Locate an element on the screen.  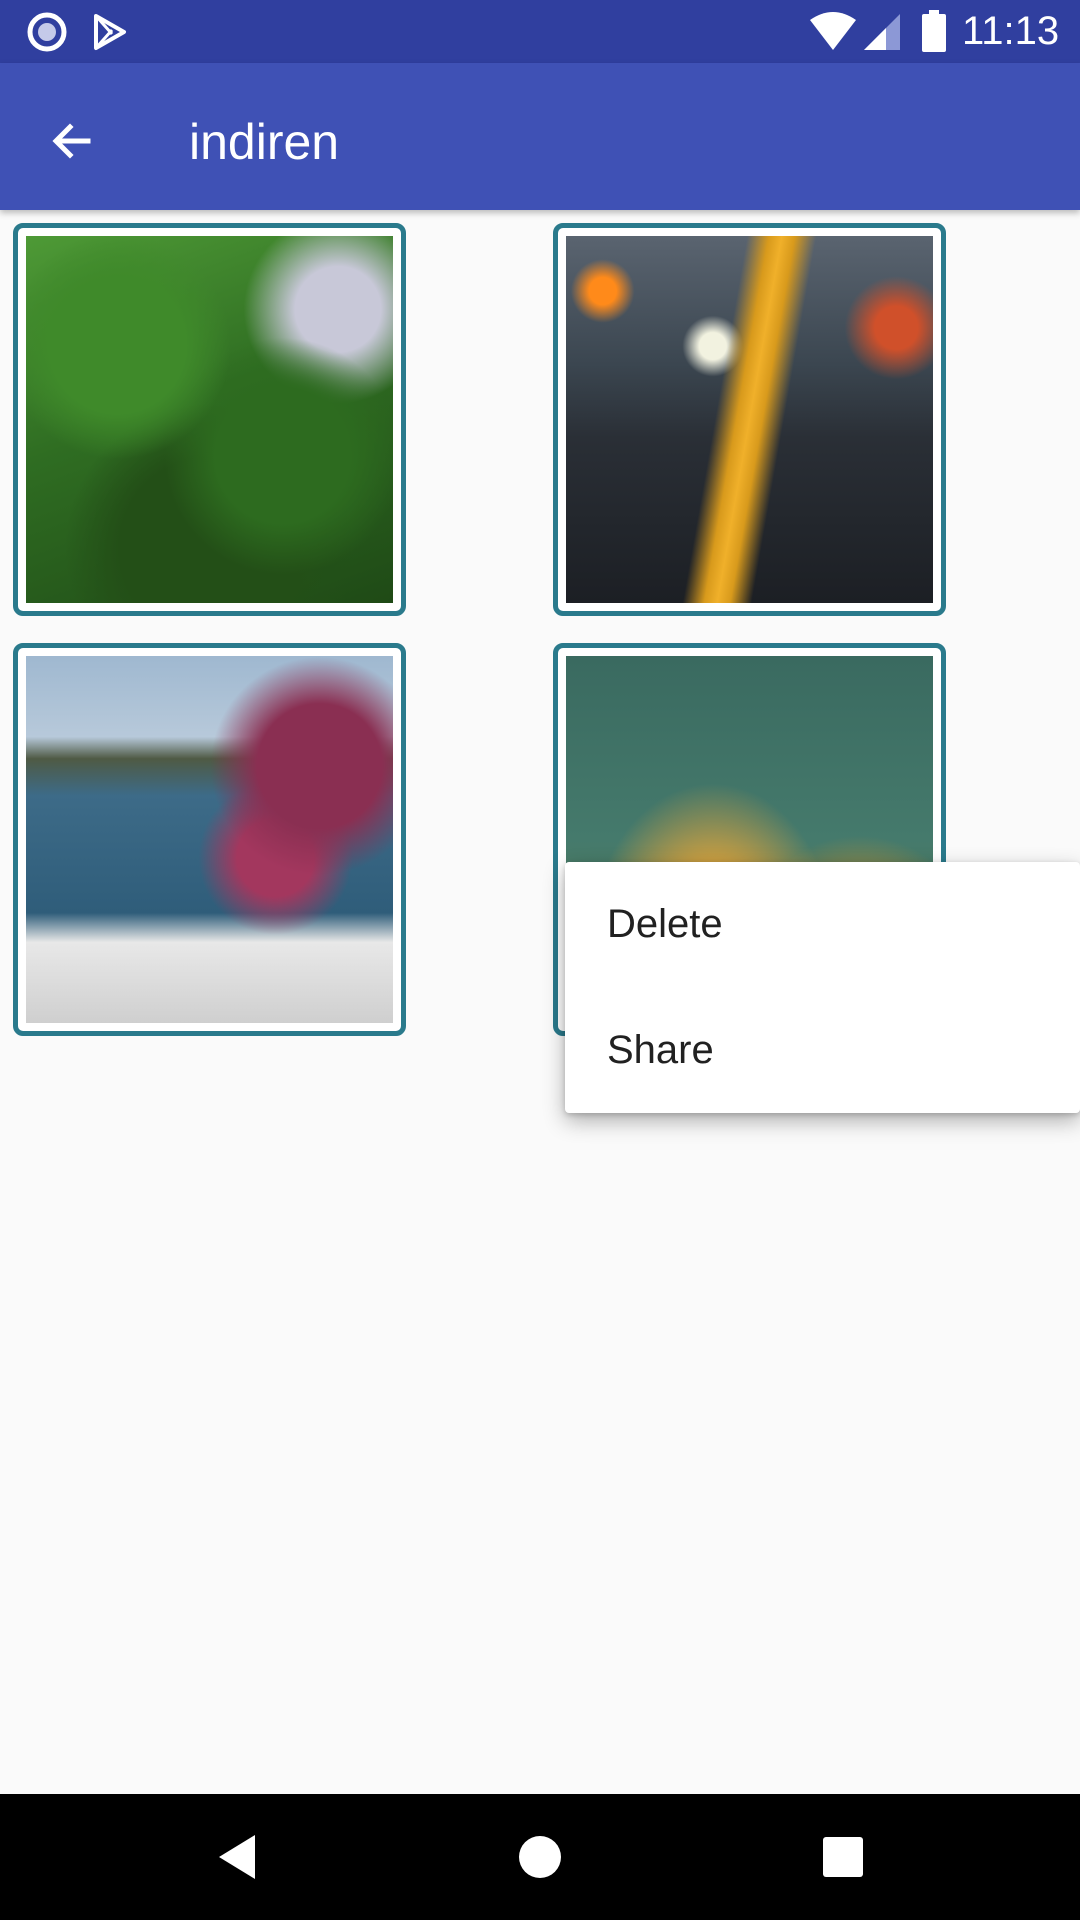
menu-item-label: Delete is located at coordinates (665, 924).